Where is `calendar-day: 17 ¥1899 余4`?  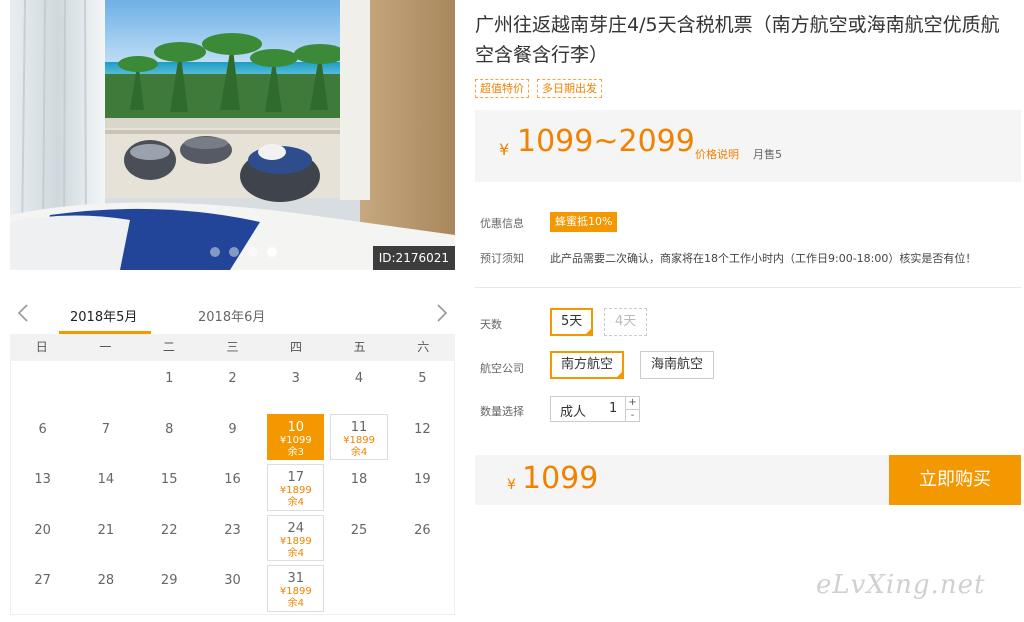
calendar-day: 17 ¥1899 余4 is located at coordinates (296, 487).